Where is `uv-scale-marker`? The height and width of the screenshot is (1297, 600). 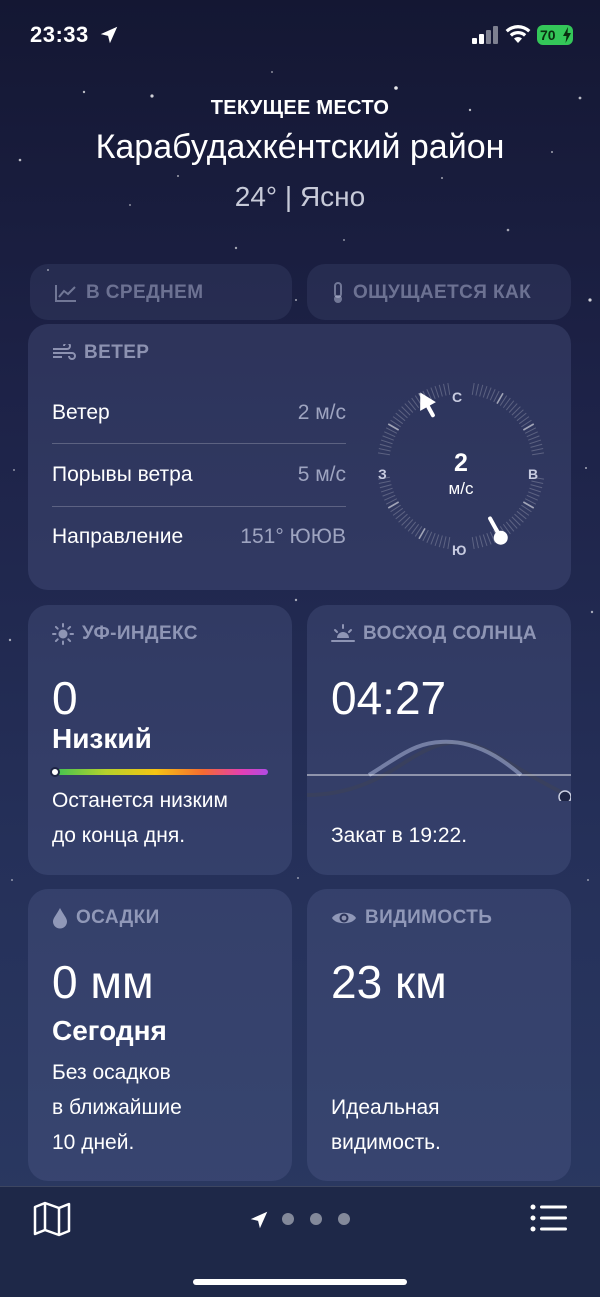
uv-scale-marker is located at coordinates (55, 772).